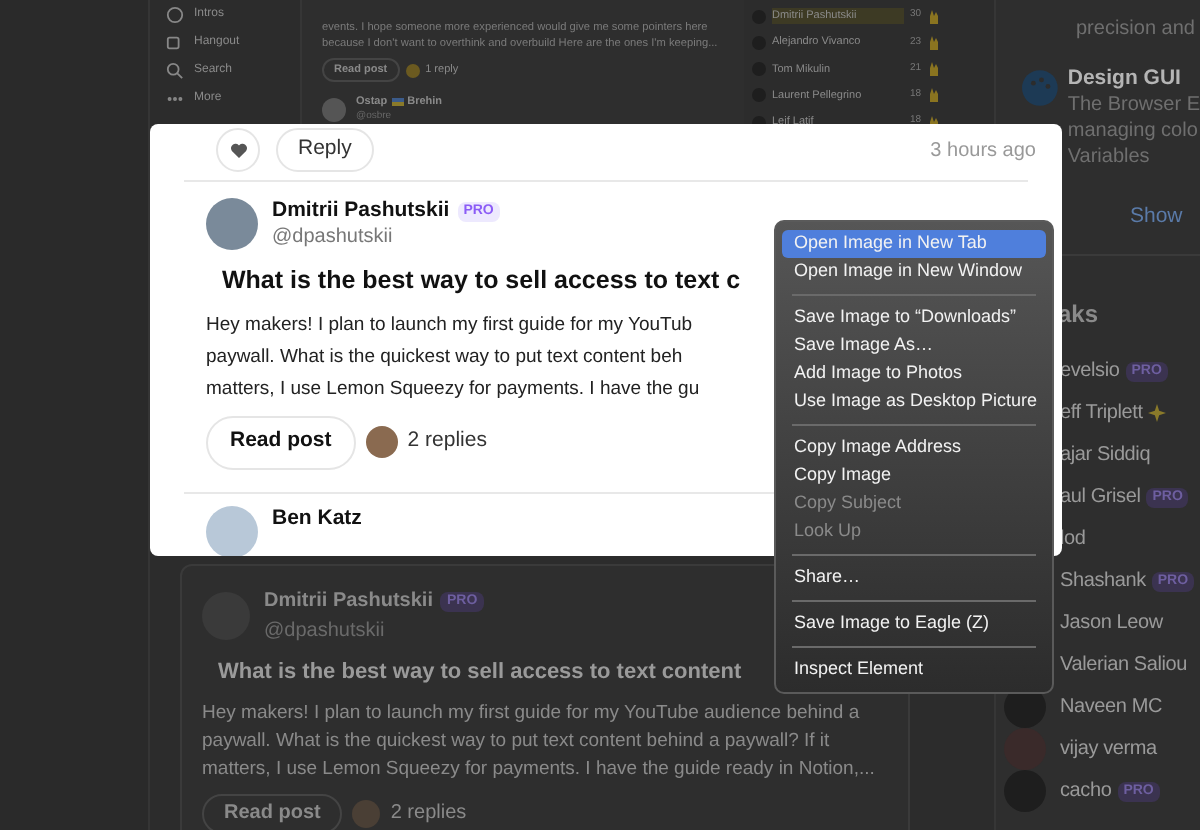 The image size is (1200, 830). What do you see at coordinates (983, 151) in the screenshot?
I see `timestamp: 3 hours ago` at bounding box center [983, 151].